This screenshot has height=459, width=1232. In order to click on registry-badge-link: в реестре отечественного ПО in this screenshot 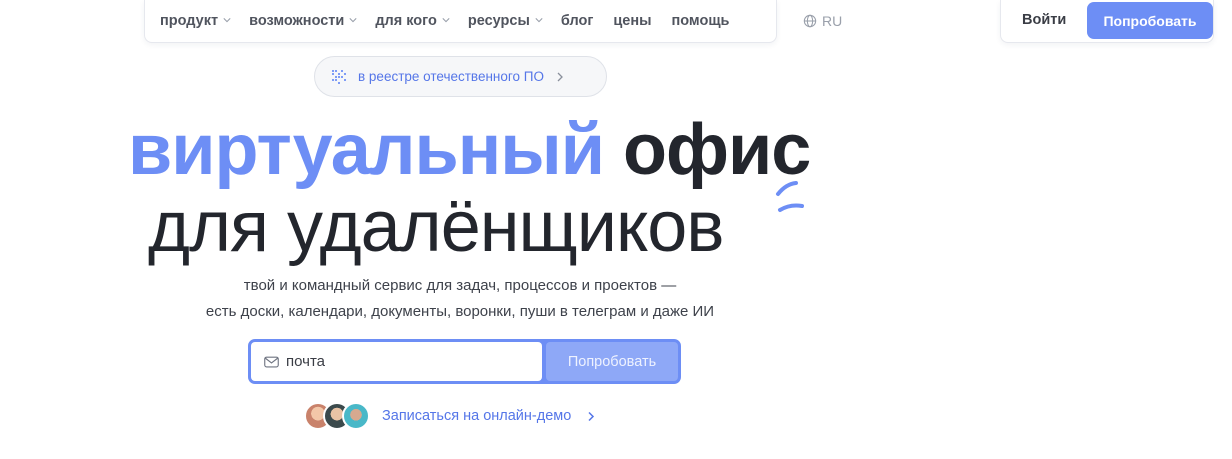, I will do `click(460, 76)`.